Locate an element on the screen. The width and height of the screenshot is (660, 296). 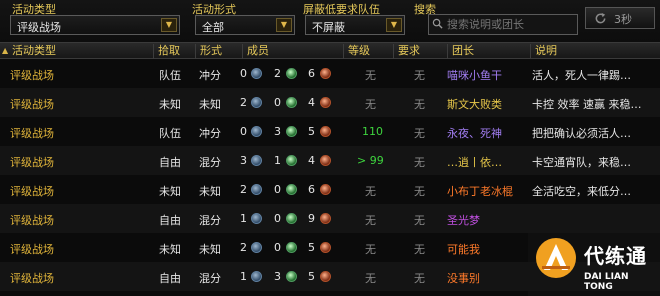
activity-type-value: 评级战场 is located at coordinates (39, 27).